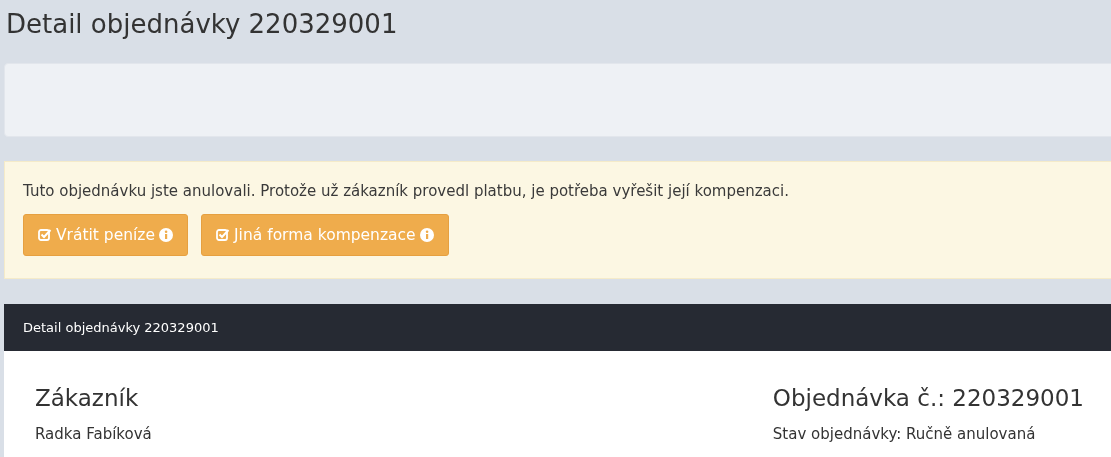 This screenshot has width=1111, height=457. What do you see at coordinates (202, 24) in the screenshot?
I see `page-title: Detail objednávky 220329001` at bounding box center [202, 24].